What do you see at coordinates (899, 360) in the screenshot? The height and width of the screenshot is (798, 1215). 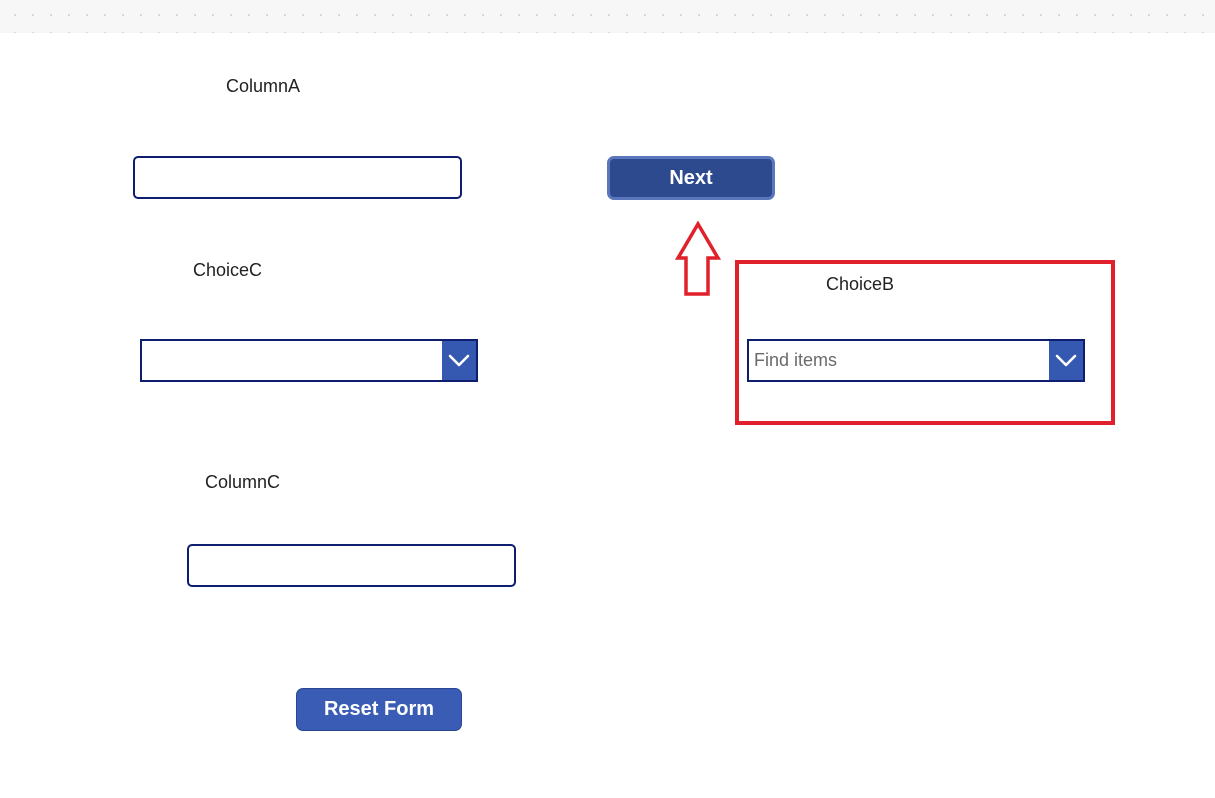 I see `choice-b-search-placeholder: Find items` at bounding box center [899, 360].